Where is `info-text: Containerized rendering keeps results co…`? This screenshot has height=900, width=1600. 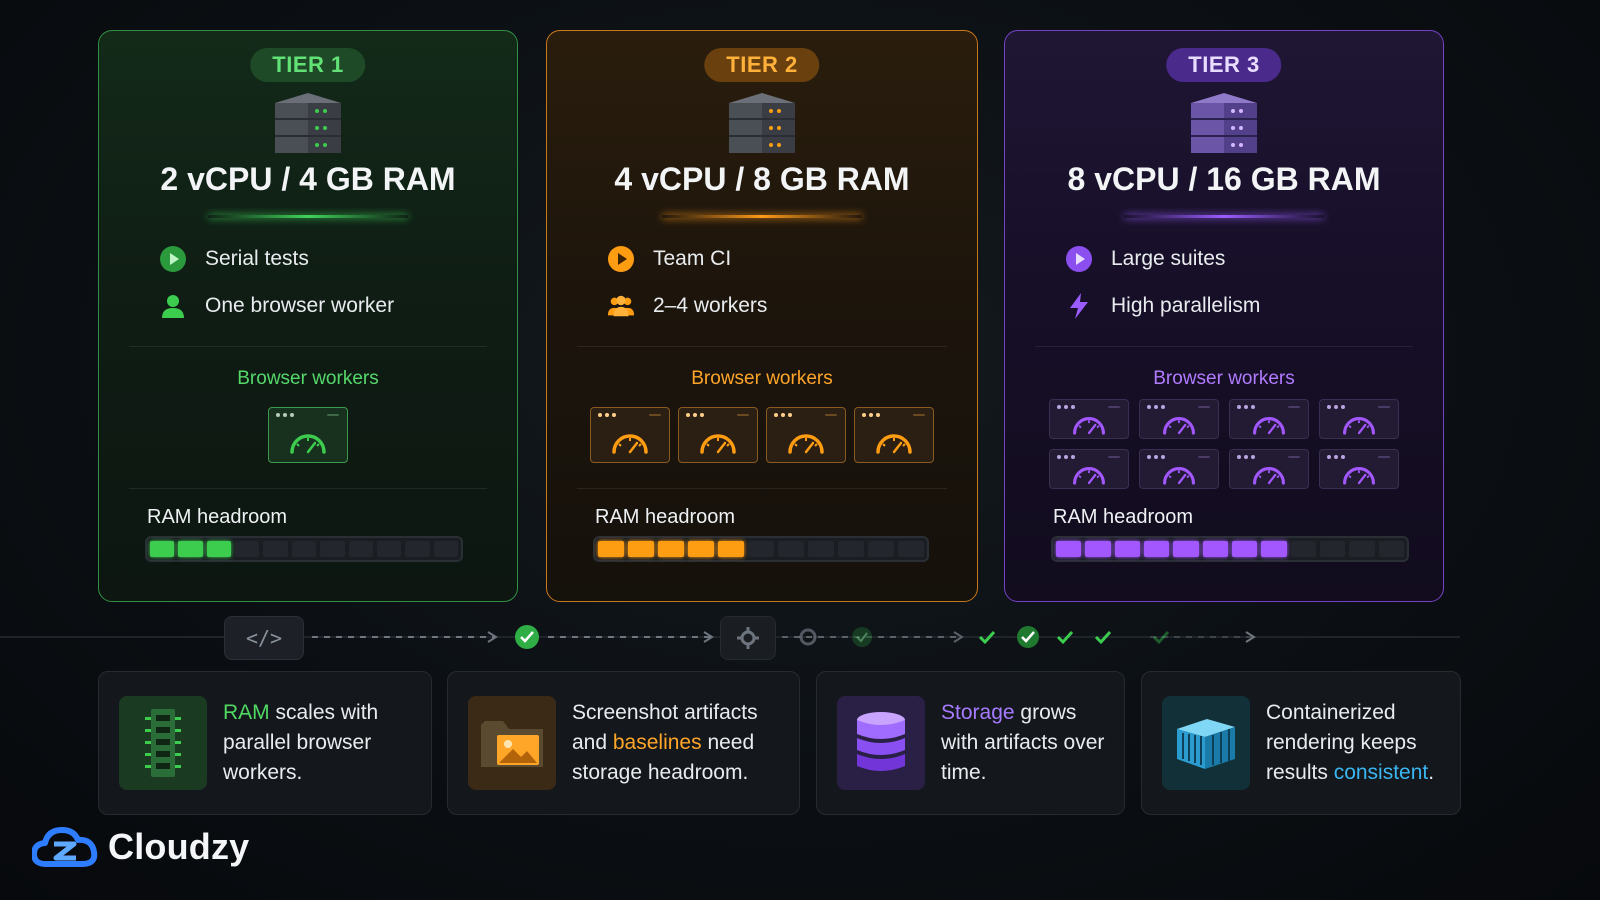
info-text: Containerized rendering keeps results co… is located at coordinates (1356, 743).